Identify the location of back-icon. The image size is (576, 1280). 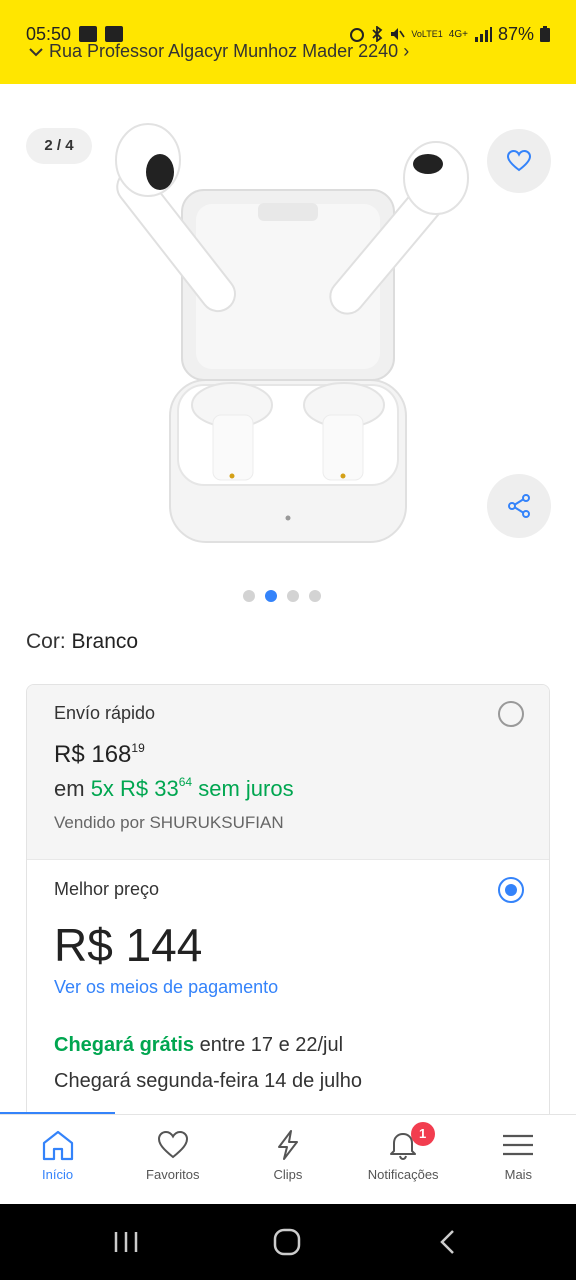
(448, 1242).